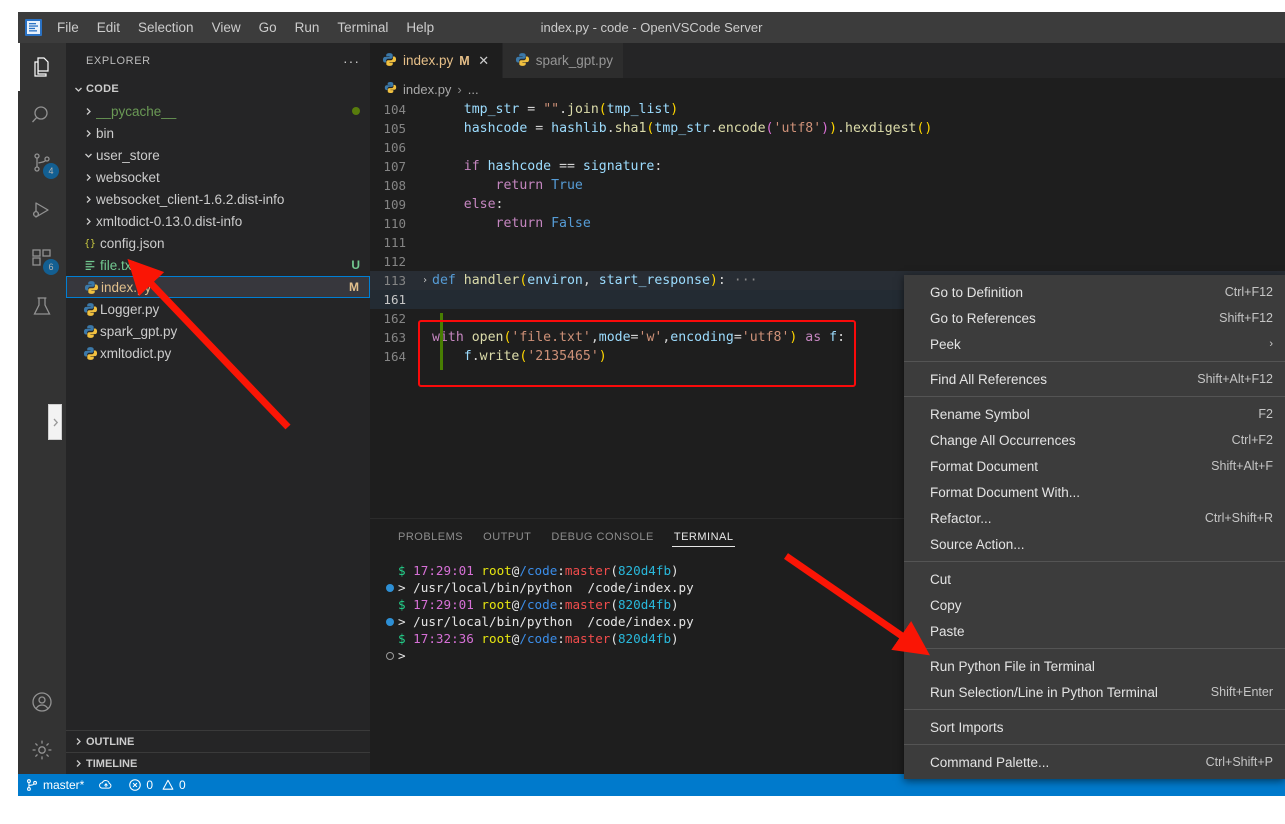 This screenshot has height=824, width=1285. What do you see at coordinates (218, 309) in the screenshot?
I see `tree-item-logger-py: Logger.py` at bounding box center [218, 309].